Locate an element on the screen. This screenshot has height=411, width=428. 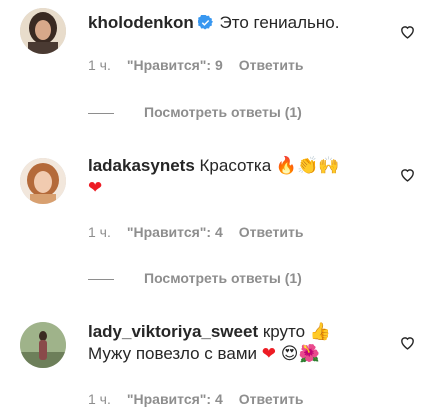
username: kholodenkon is located at coordinates (141, 22).